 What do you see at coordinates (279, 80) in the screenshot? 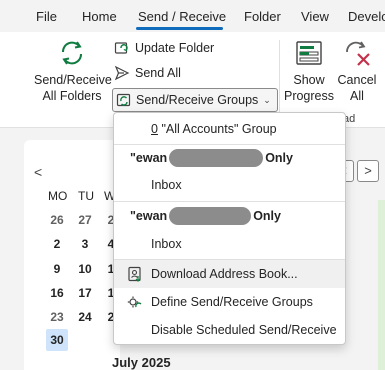
I see `ribbon-group-divider` at bounding box center [279, 80].